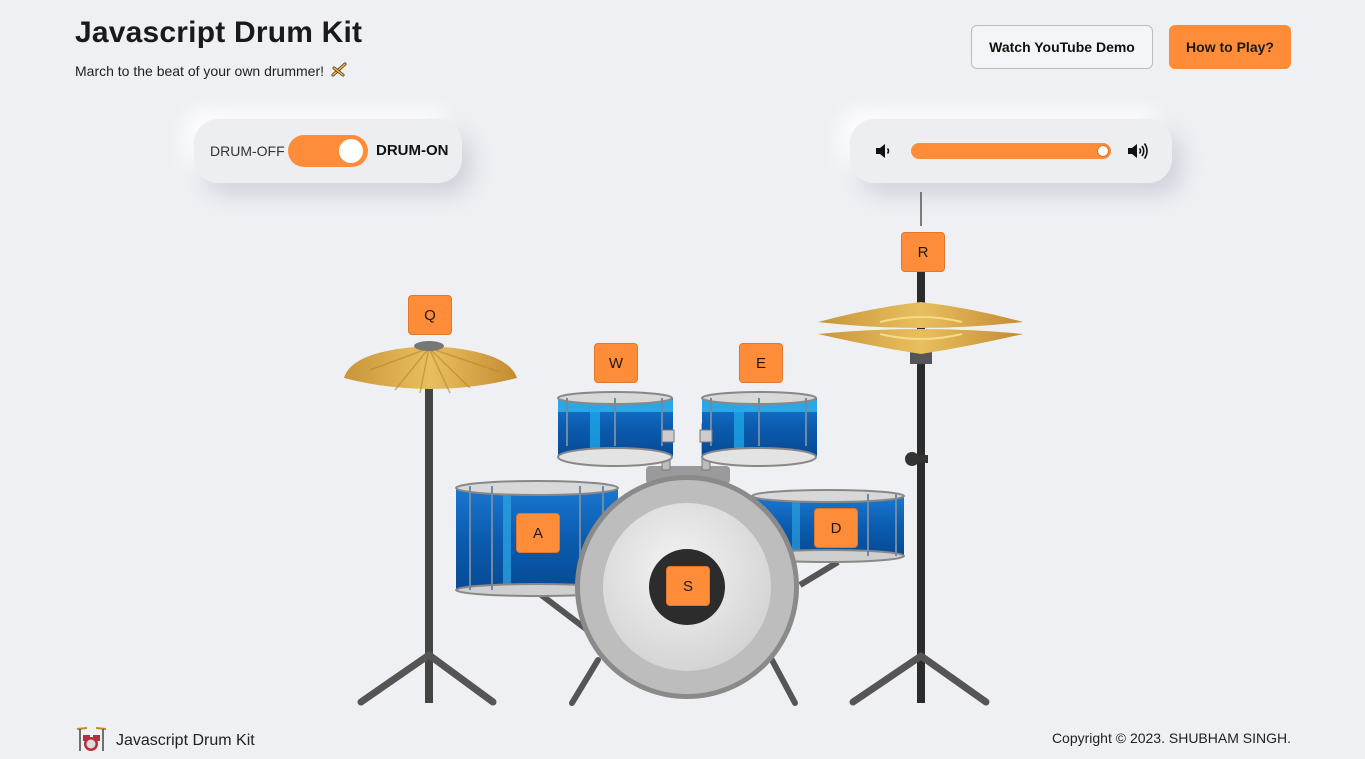  What do you see at coordinates (616, 429) in the screenshot?
I see `tom-high` at bounding box center [616, 429].